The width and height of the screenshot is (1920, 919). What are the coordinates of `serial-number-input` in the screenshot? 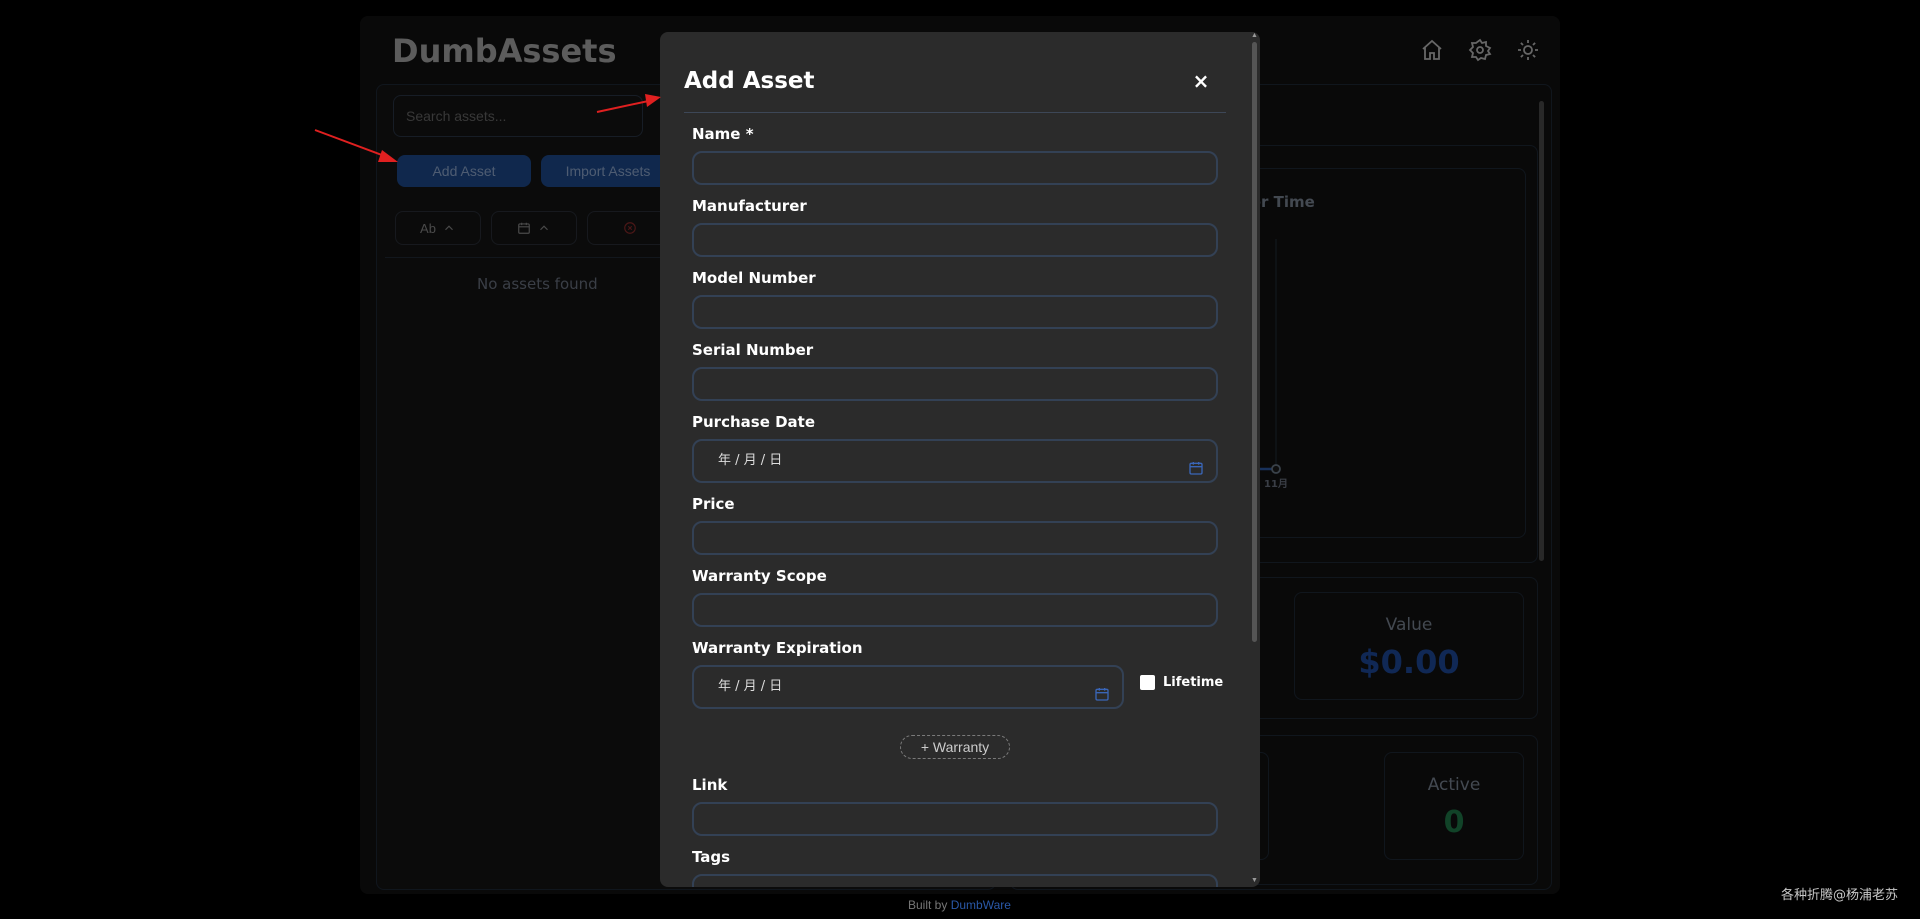 It's located at (955, 384).